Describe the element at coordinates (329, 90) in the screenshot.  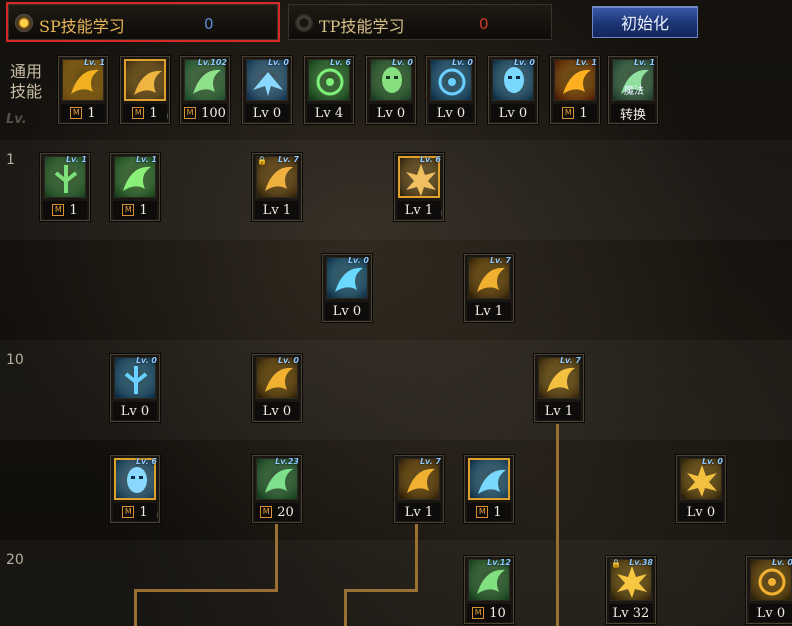
I see `crosshair-skill-slot: Lv. 6 Lv 4` at that location.